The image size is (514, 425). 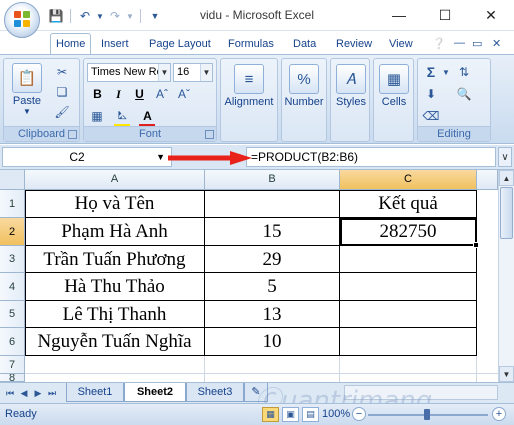 What do you see at coordinates (401, 45) in the screenshot?
I see `tab-view: View` at bounding box center [401, 45].